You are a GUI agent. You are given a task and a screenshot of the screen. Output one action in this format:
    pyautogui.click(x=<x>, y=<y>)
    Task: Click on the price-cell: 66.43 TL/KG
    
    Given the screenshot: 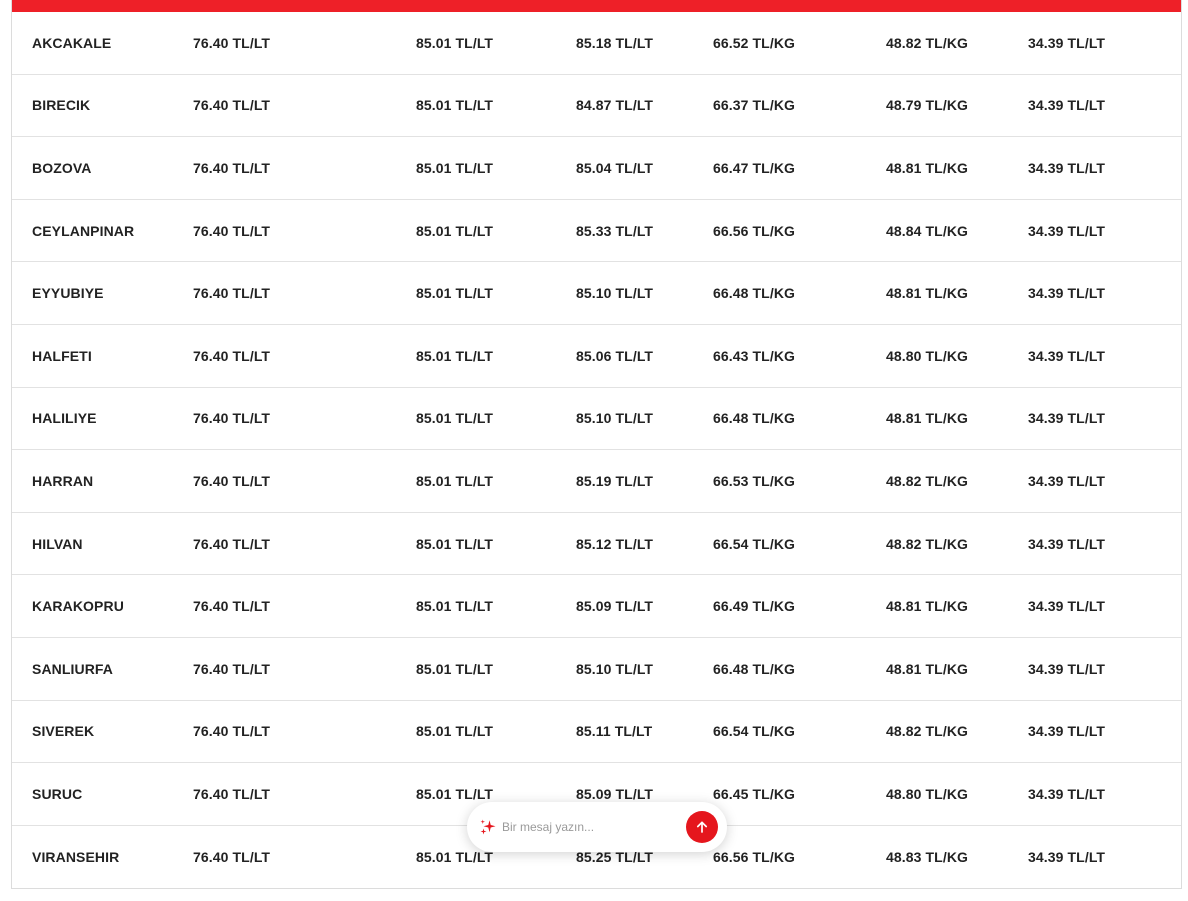 What is the action you would take?
    pyautogui.click(x=754, y=355)
    